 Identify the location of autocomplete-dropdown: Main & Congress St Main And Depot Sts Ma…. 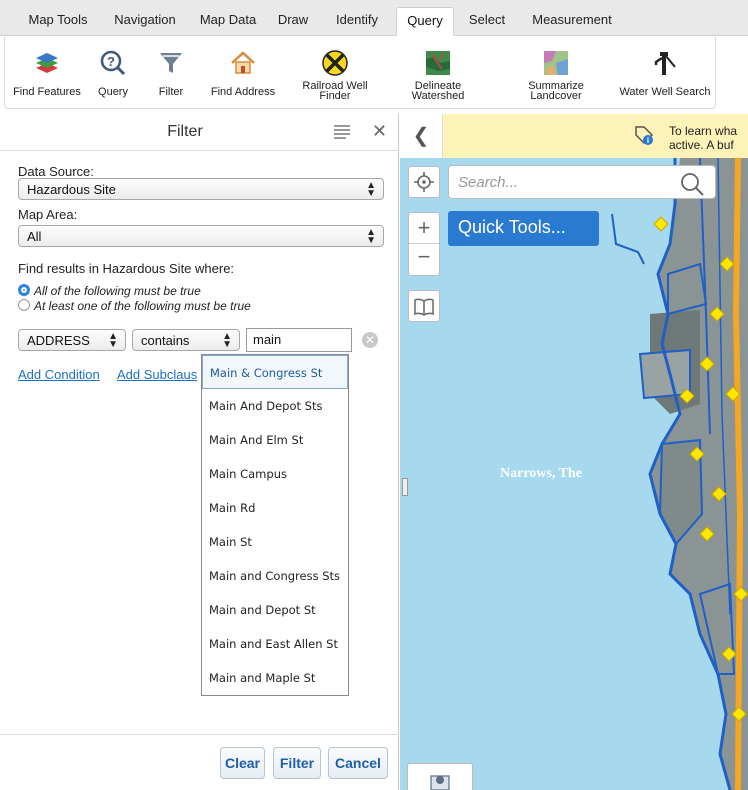
(275, 525).